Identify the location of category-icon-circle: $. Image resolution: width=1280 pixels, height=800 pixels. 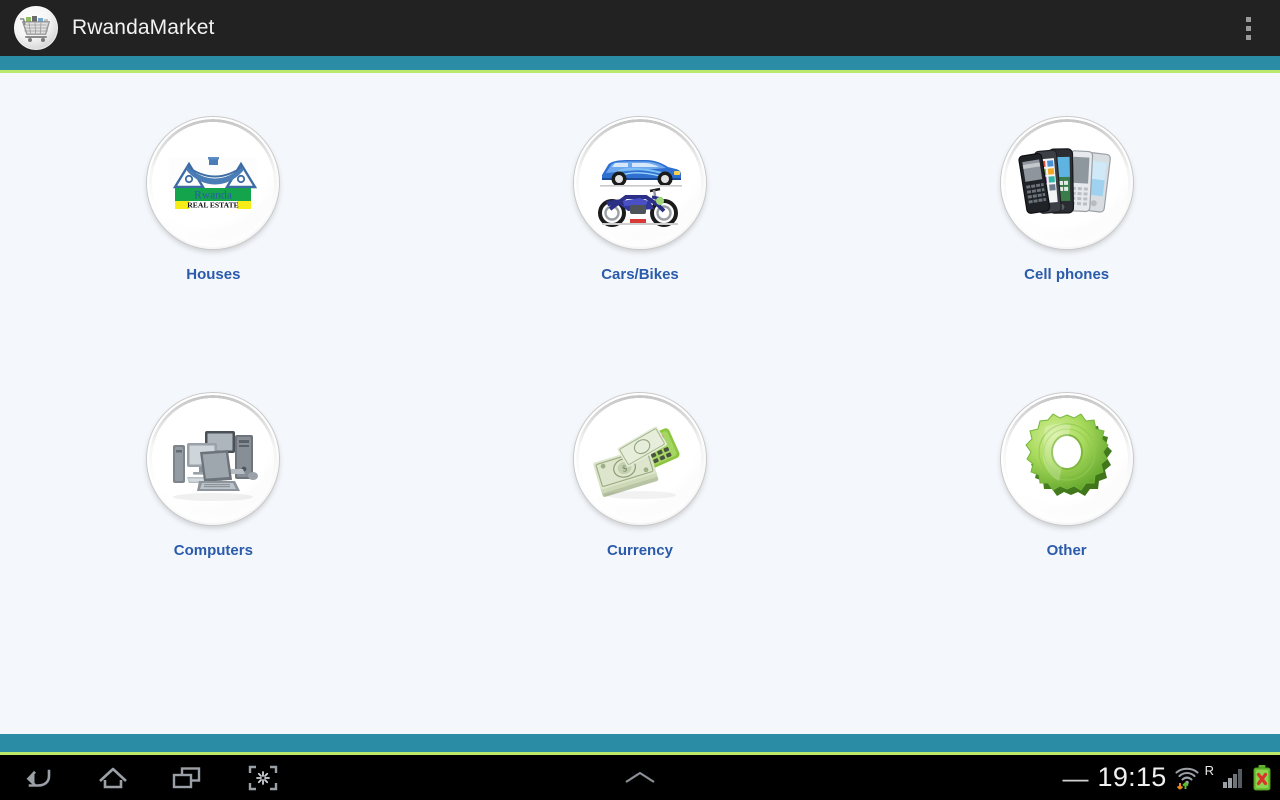
(639, 459).